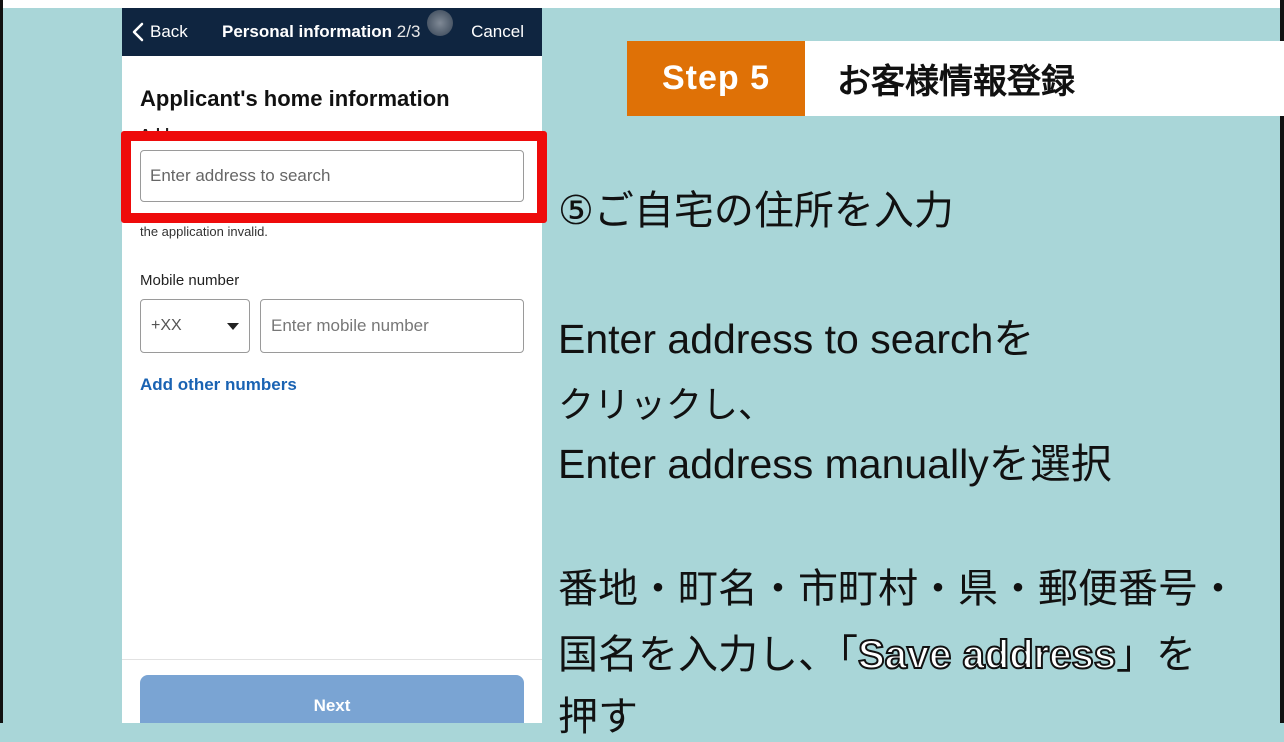 The image size is (1284, 742). Describe the element at coordinates (1, 361) in the screenshot. I see `frame-left-border` at that location.